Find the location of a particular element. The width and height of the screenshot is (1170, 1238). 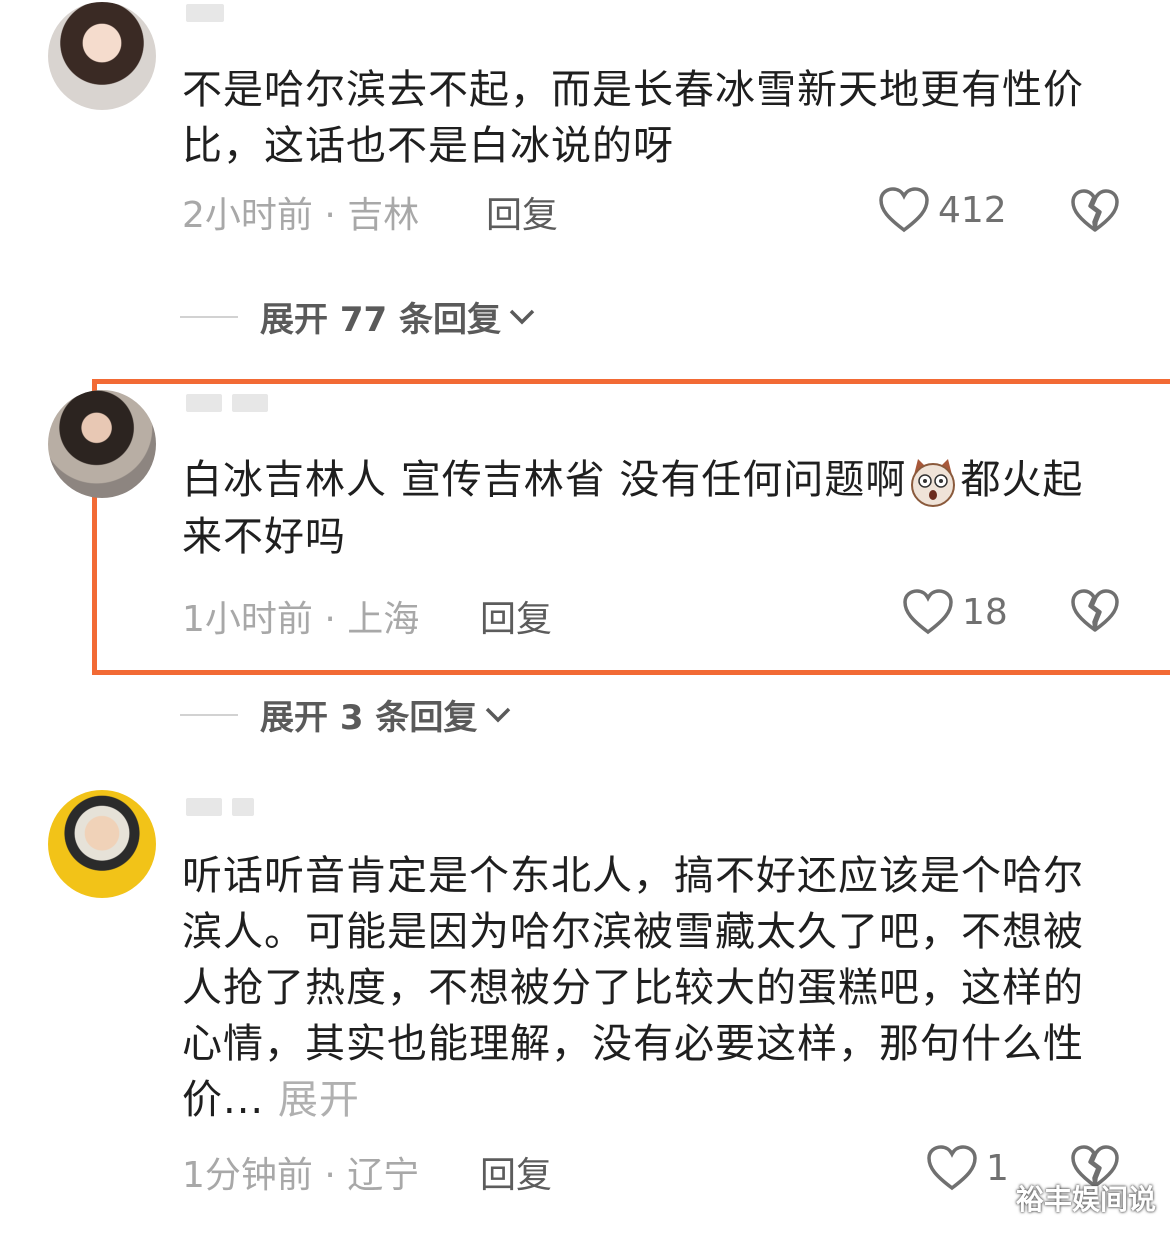

like-count: 412 is located at coordinates (972, 210).